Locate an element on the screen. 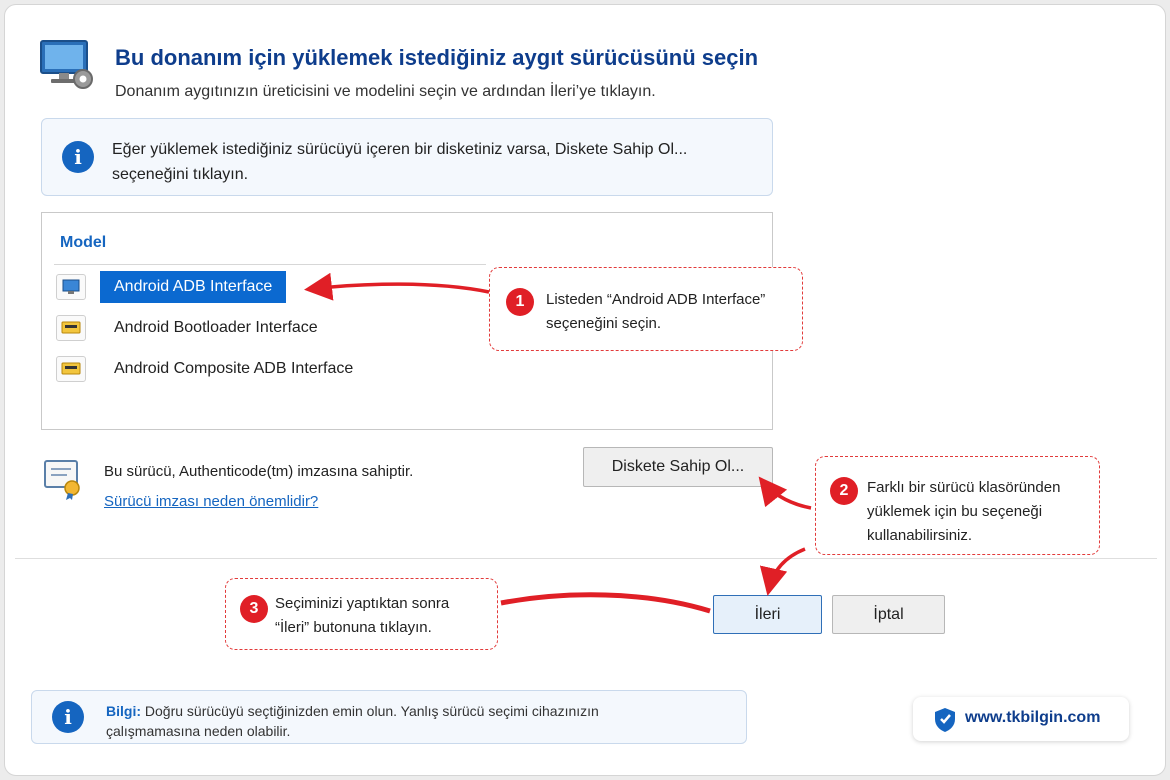  info-text-line-2: seçeneğini tıklayın. is located at coordinates (180, 174).